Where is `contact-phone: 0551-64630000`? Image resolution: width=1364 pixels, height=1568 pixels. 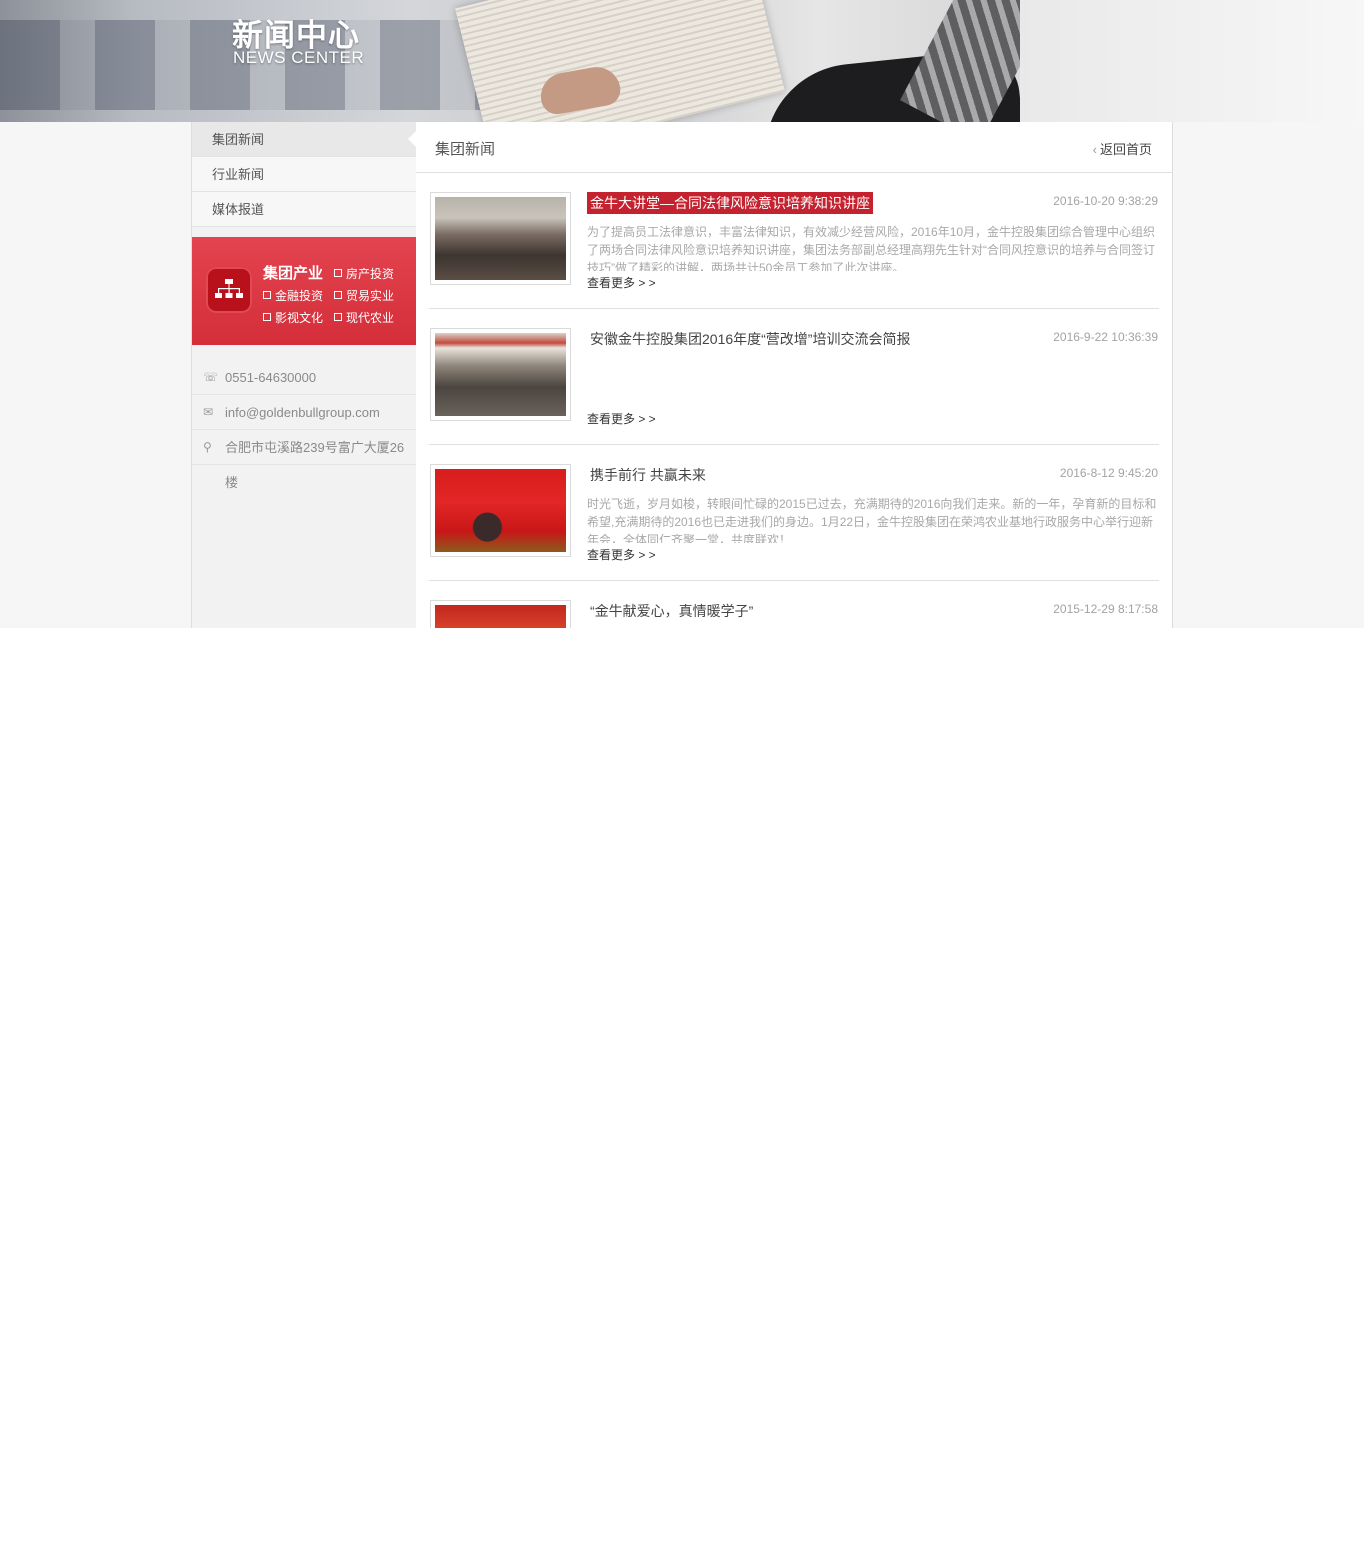
contact-phone: 0551-64630000 is located at coordinates (271, 377).